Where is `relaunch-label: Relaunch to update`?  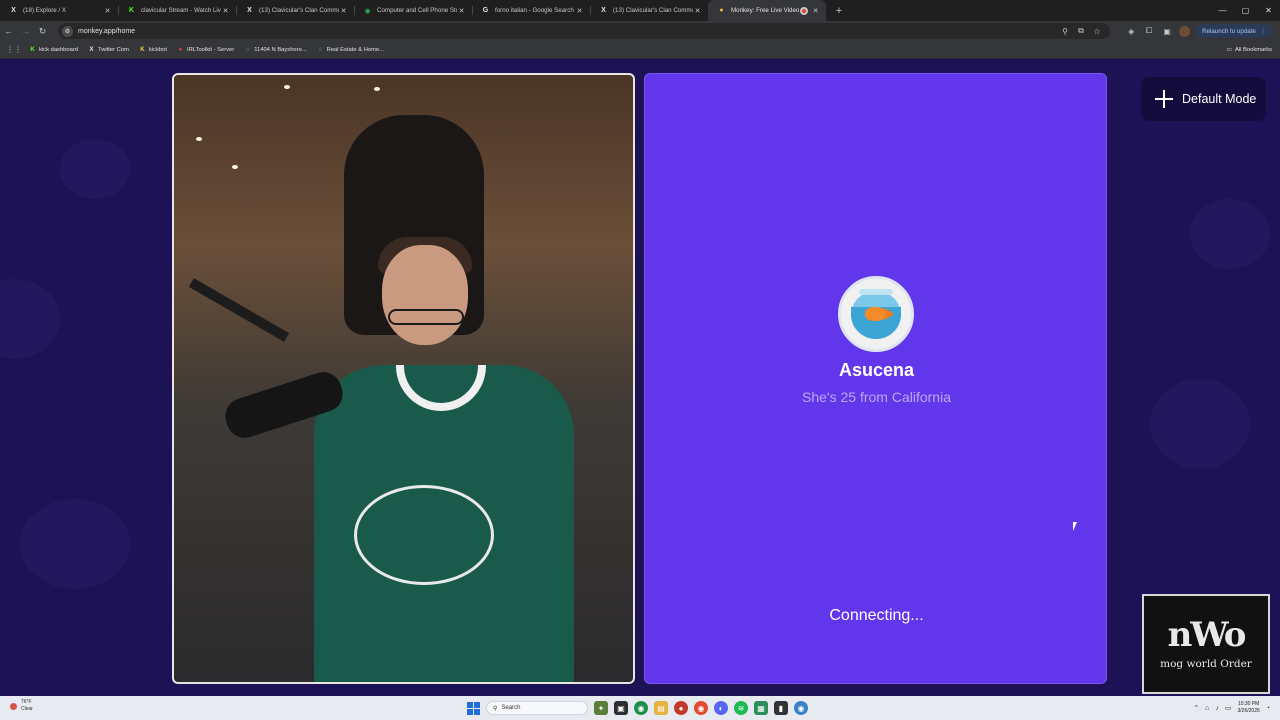 relaunch-label: Relaunch to update is located at coordinates (1229, 31).